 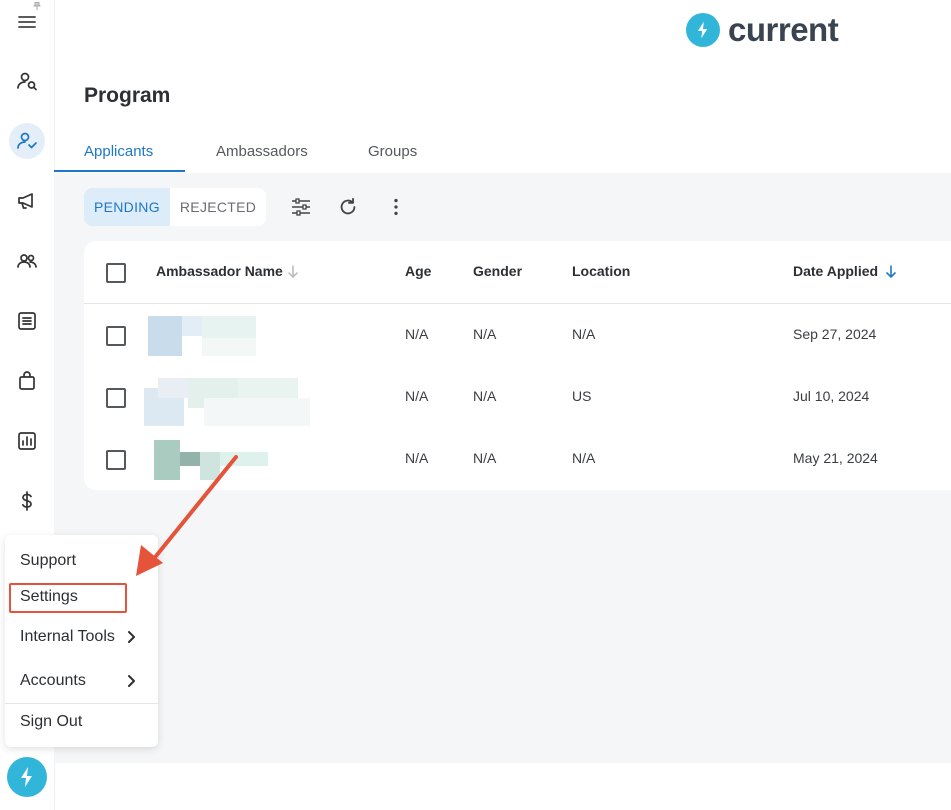 I want to click on brand-logo: current, so click(x=762, y=30).